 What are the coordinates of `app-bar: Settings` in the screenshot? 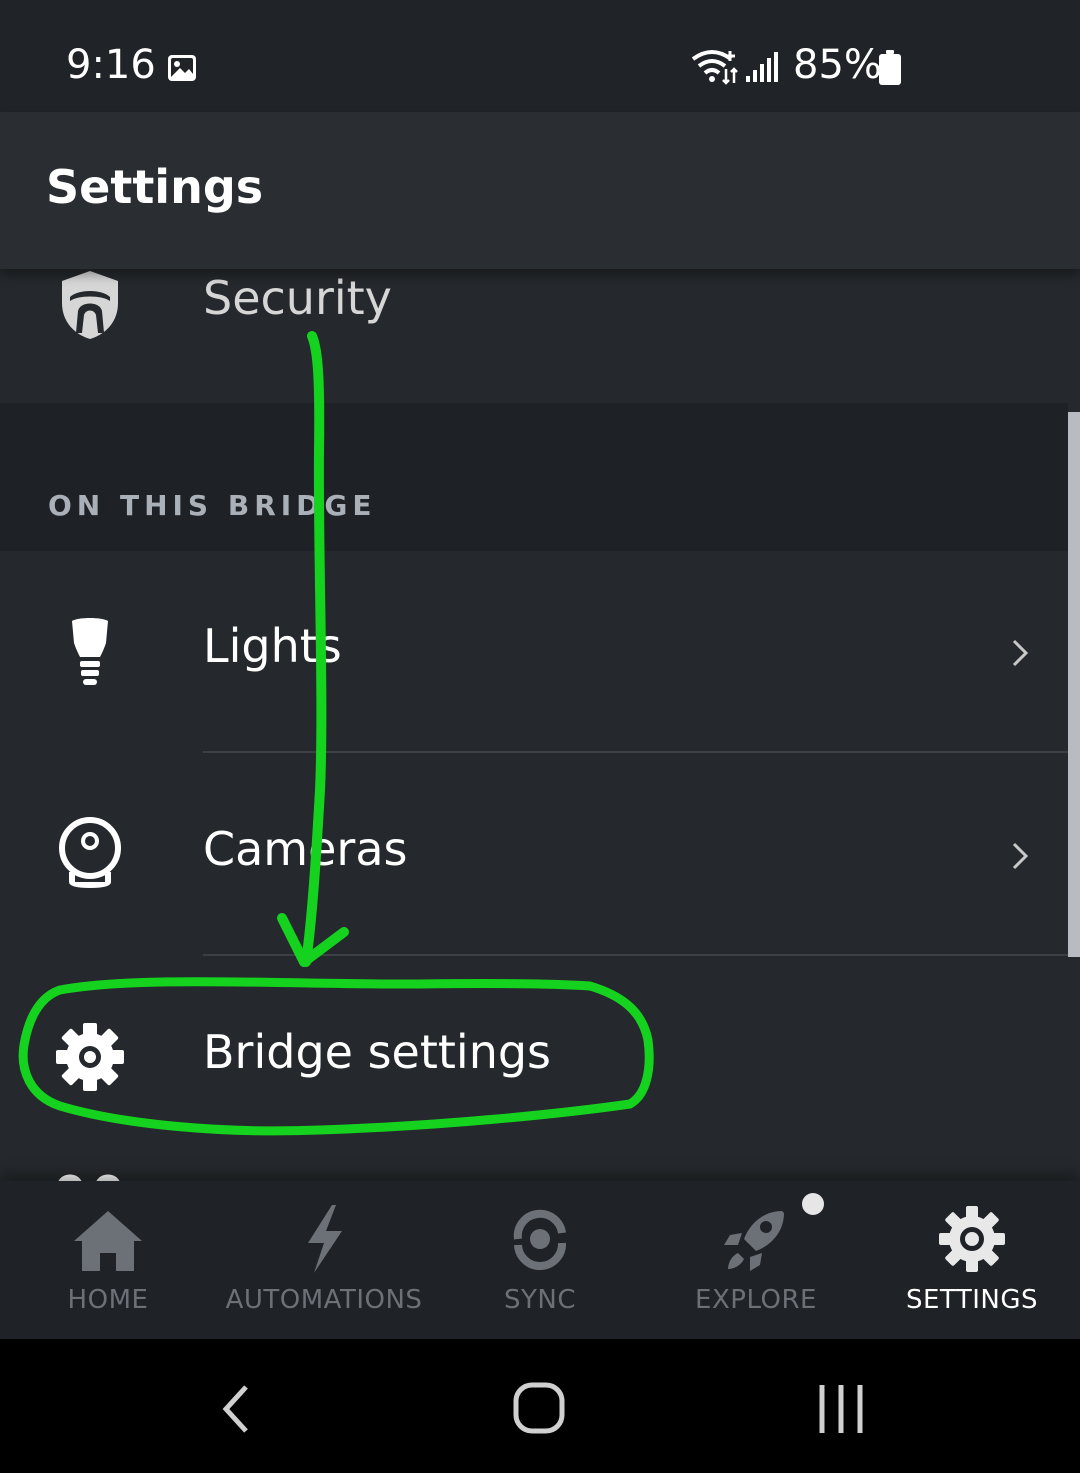 It's located at (540, 190).